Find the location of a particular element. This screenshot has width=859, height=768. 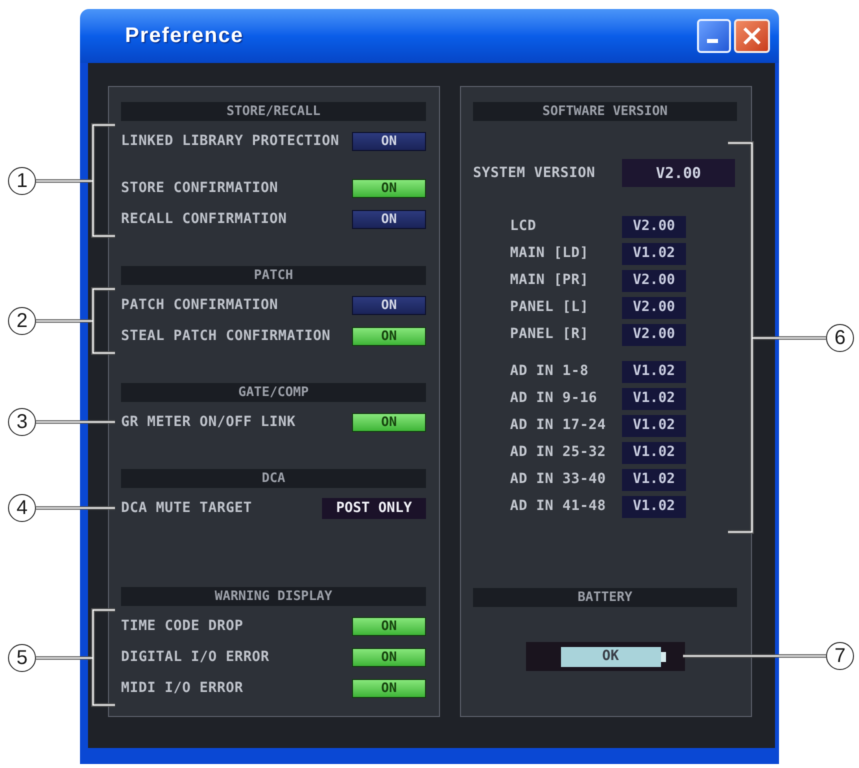

callout-number: 4 is located at coordinates (22, 508).